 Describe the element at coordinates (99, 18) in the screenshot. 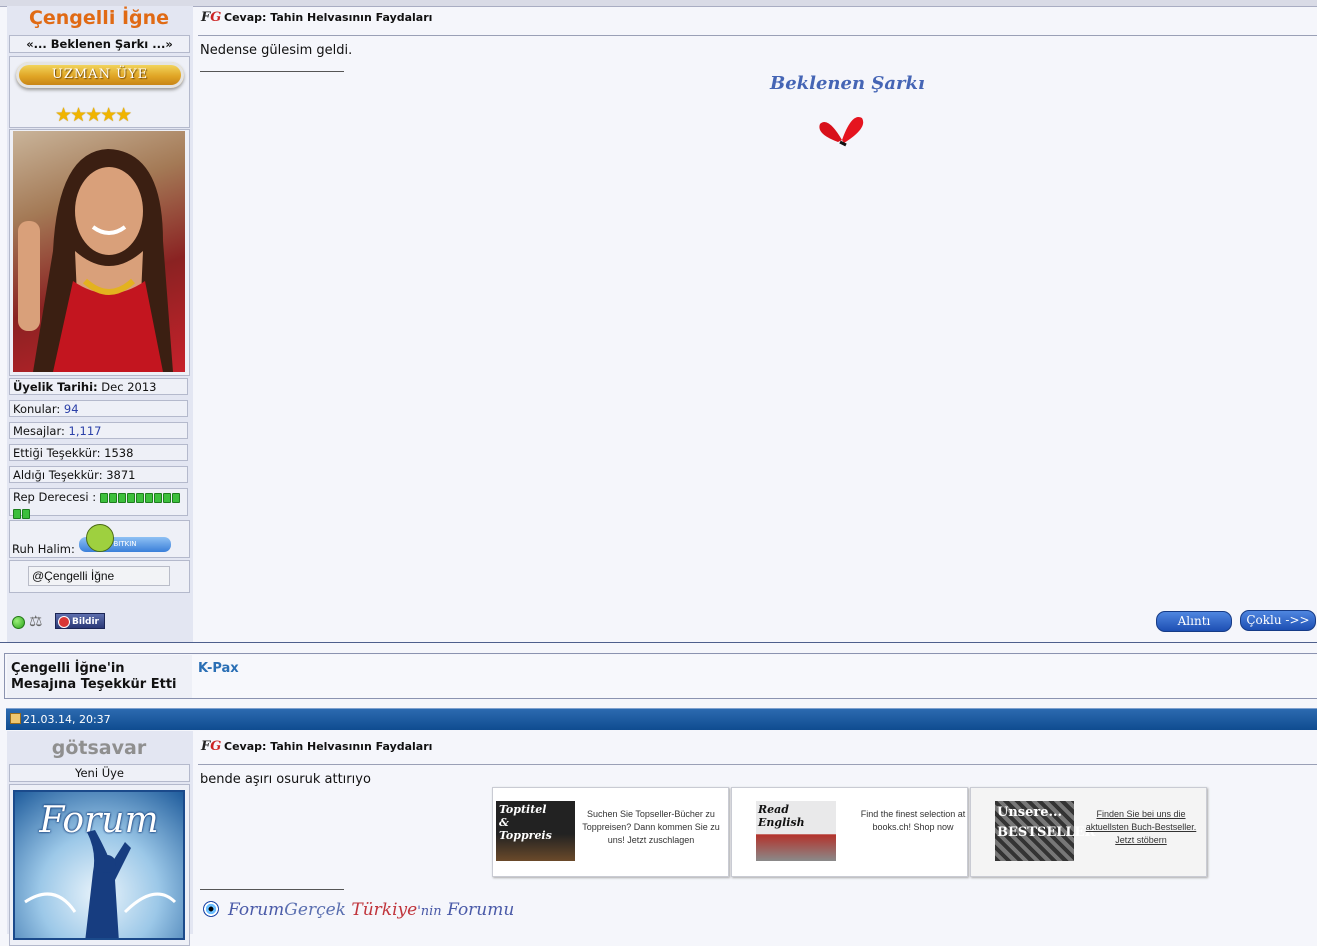

I see `post1-username: Çengelli İğne` at that location.